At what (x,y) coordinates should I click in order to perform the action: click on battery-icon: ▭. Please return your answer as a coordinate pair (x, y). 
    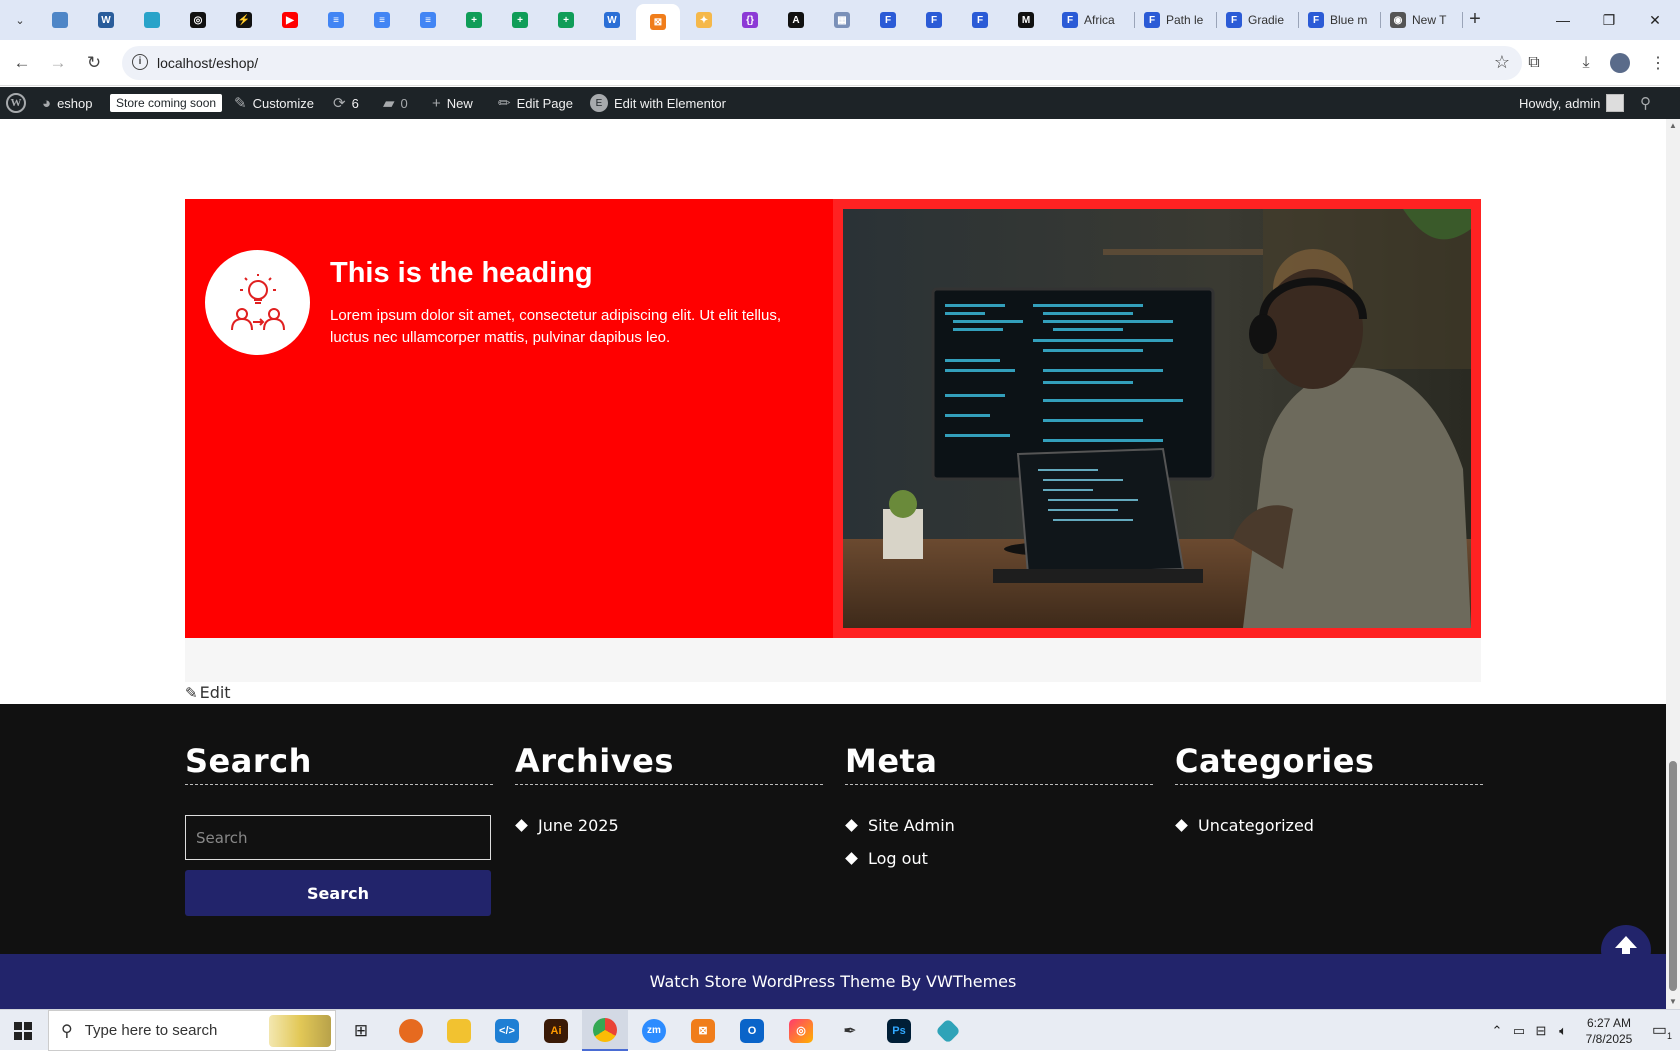
    Looking at the image, I should click on (1519, 1031).